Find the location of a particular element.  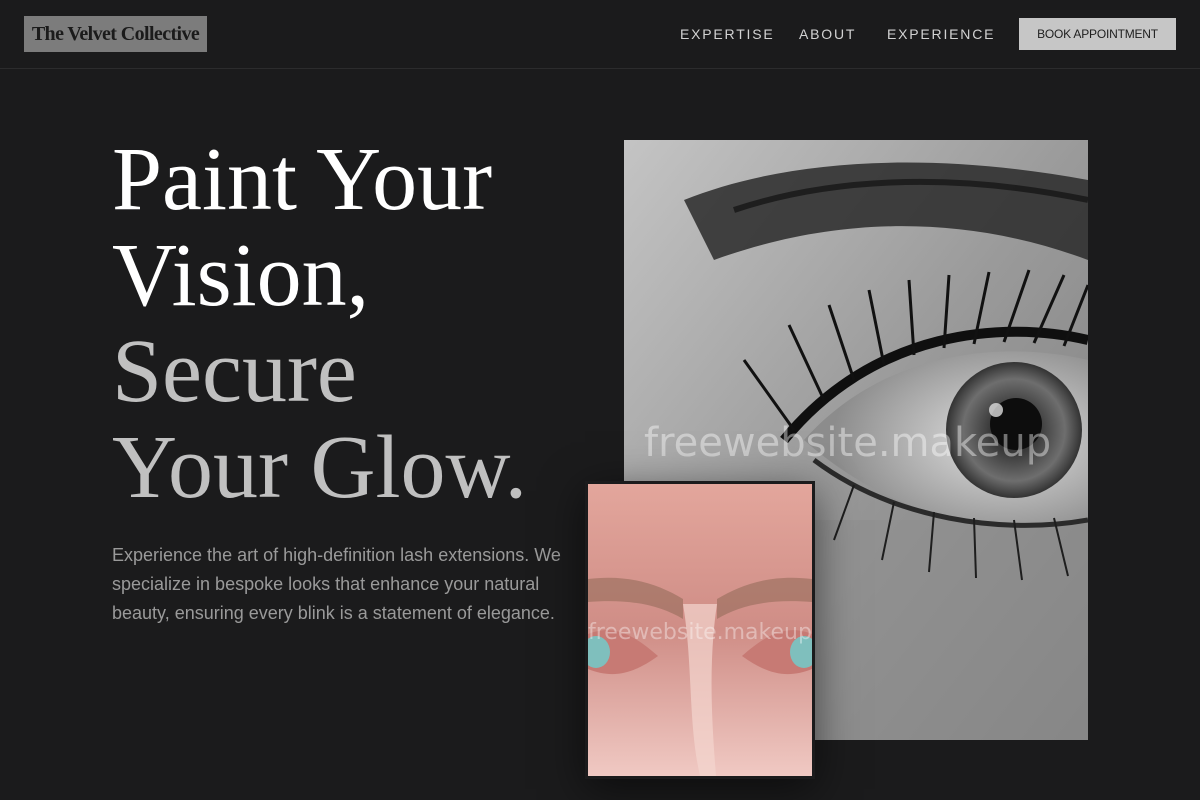

brand-logo: The Velvet Collective is located at coordinates (115, 34).